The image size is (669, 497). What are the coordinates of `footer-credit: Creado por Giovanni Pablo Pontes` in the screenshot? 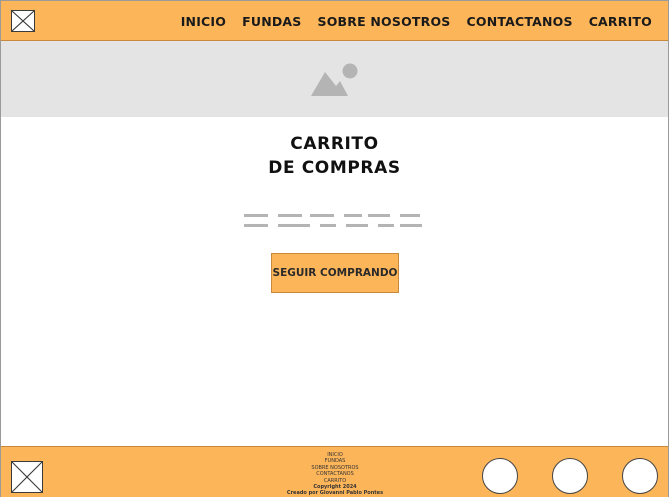 It's located at (335, 493).